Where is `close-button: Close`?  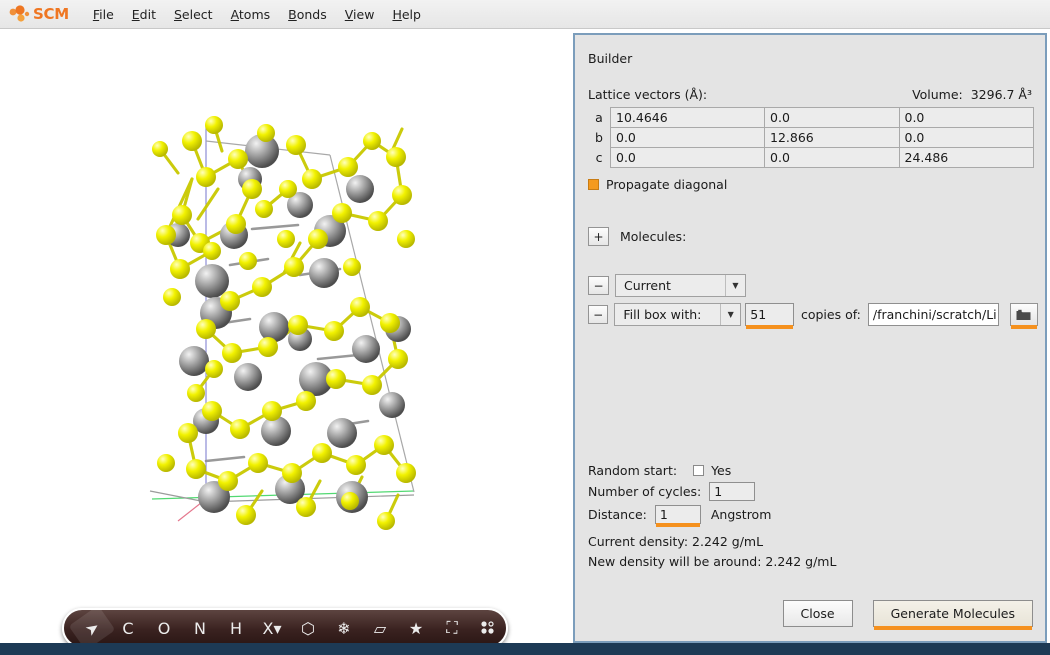
close-button: Close is located at coordinates (817, 613).